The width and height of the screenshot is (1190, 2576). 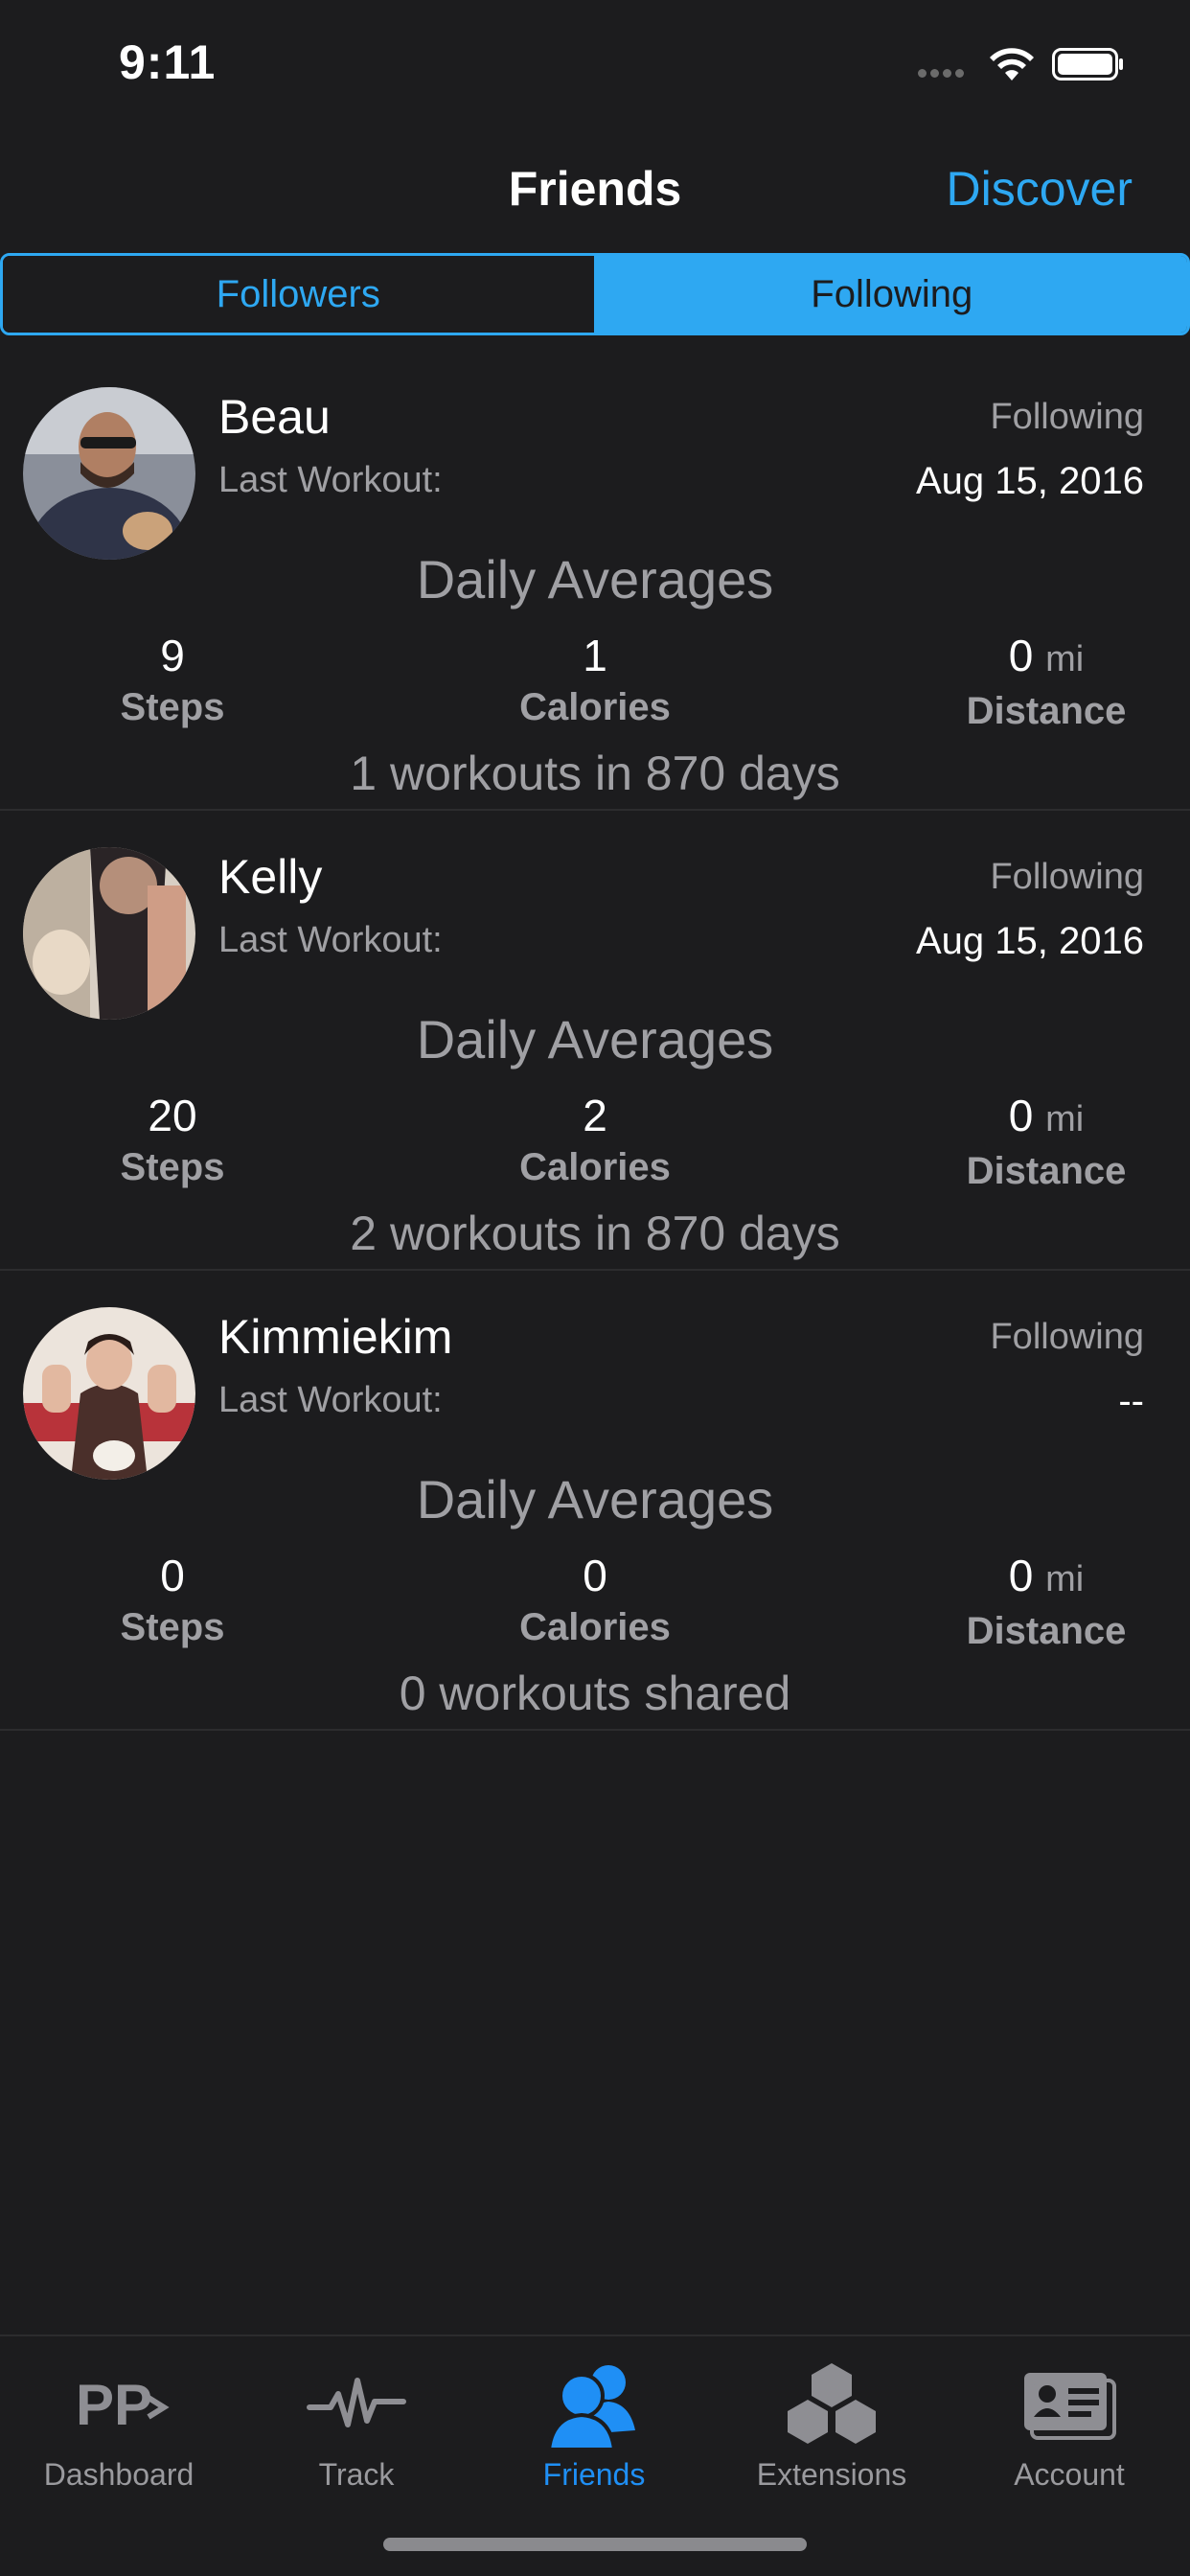 I want to click on tab-friends: Friends, so click(x=594, y=2427).